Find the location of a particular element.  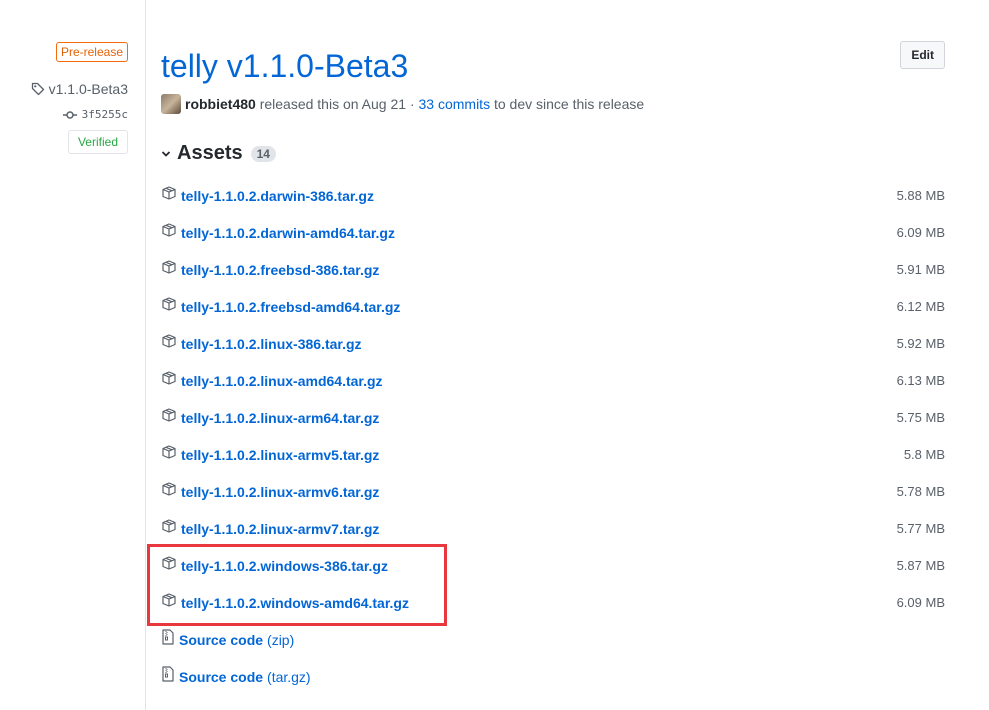

asset-link: telly-1.1.0.2.linux-armv5.tar.gz is located at coordinates (270, 454).